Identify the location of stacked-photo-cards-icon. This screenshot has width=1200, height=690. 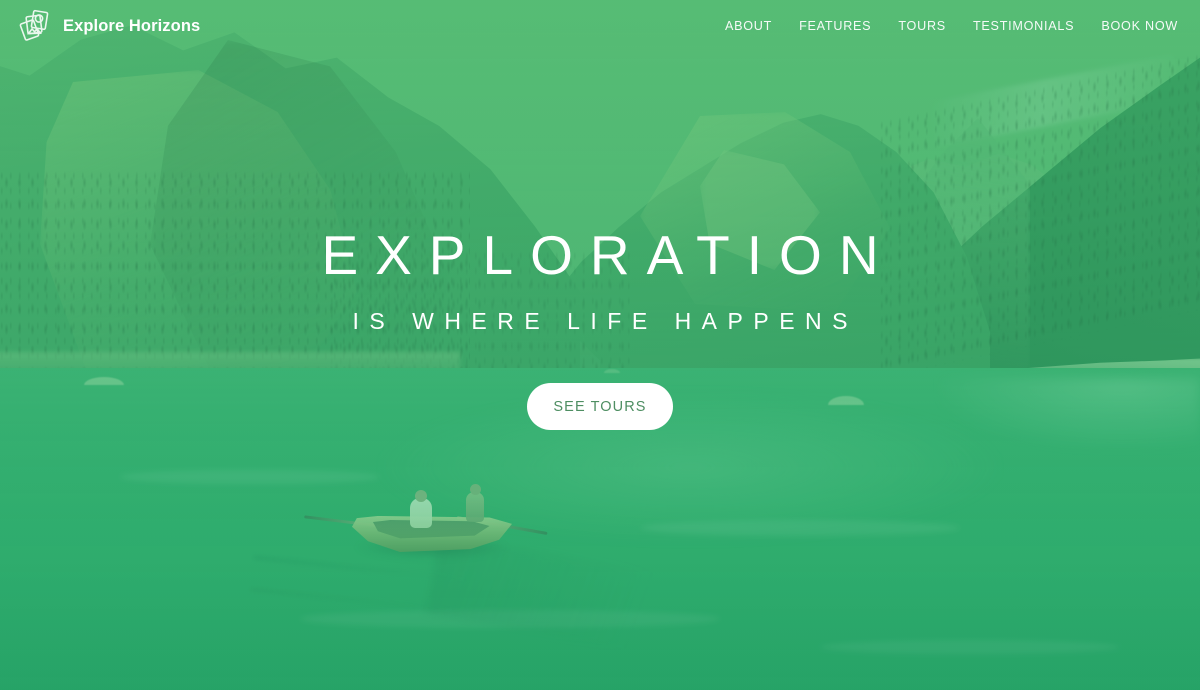
(34, 25).